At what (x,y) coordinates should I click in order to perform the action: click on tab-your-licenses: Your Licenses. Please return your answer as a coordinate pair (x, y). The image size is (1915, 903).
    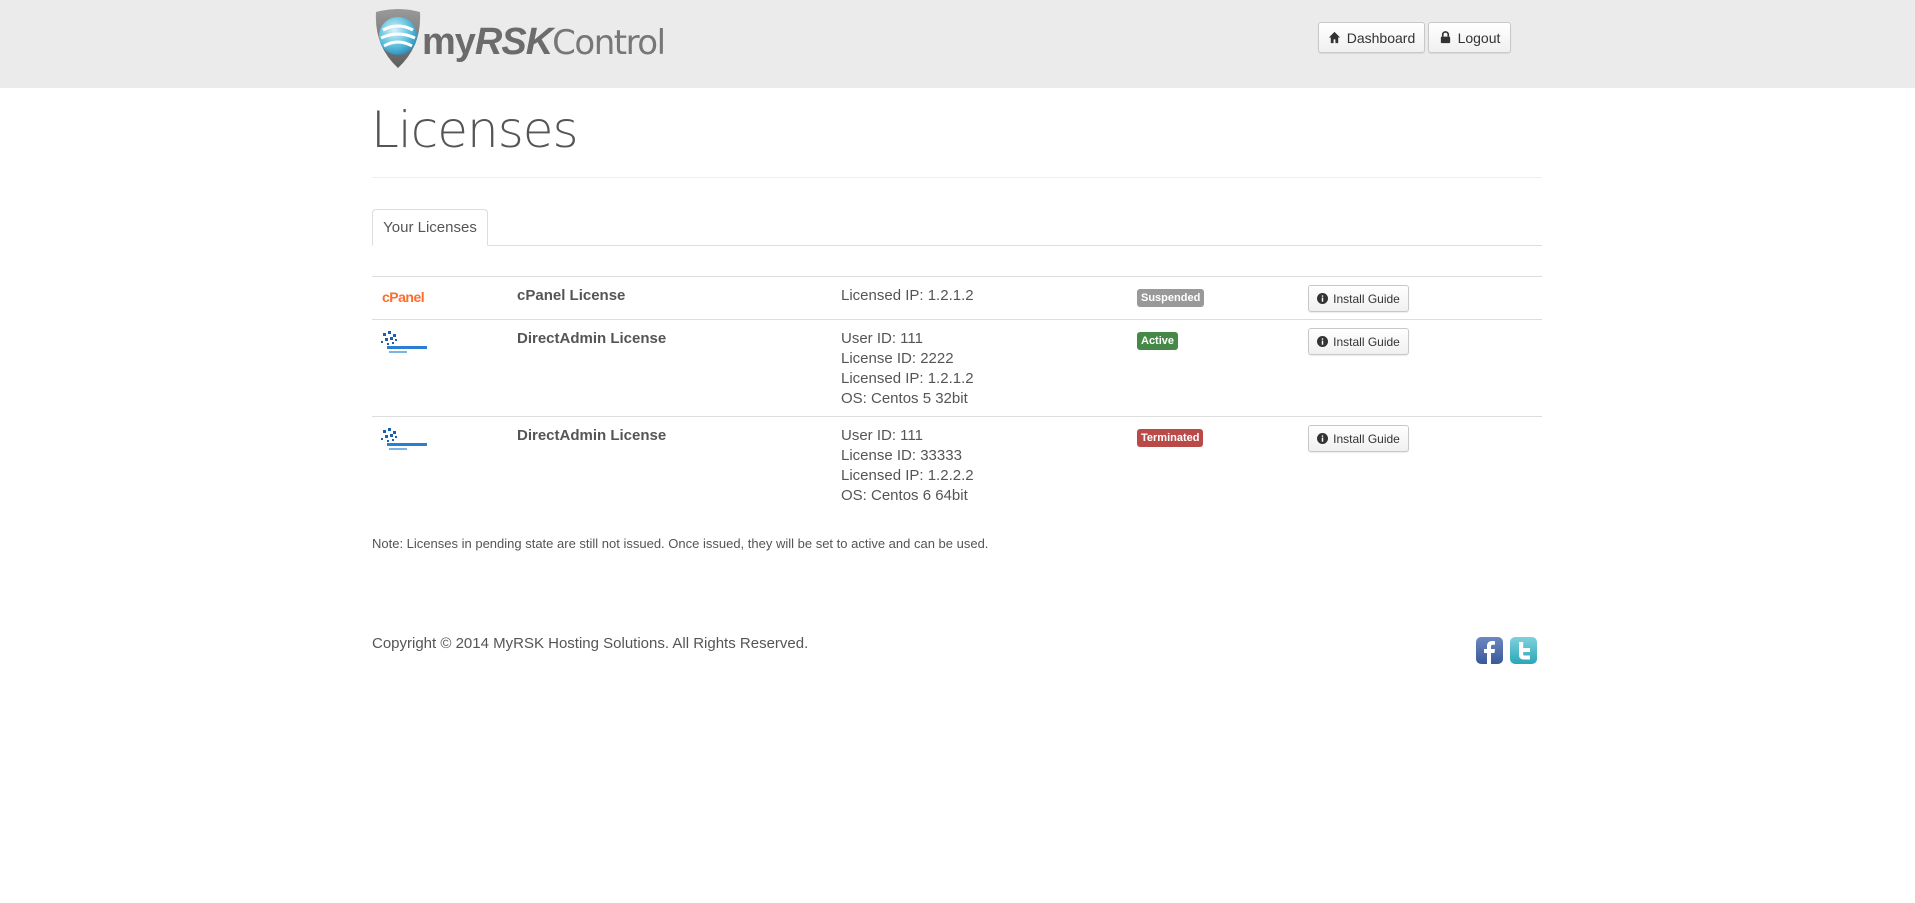
    Looking at the image, I should click on (430, 227).